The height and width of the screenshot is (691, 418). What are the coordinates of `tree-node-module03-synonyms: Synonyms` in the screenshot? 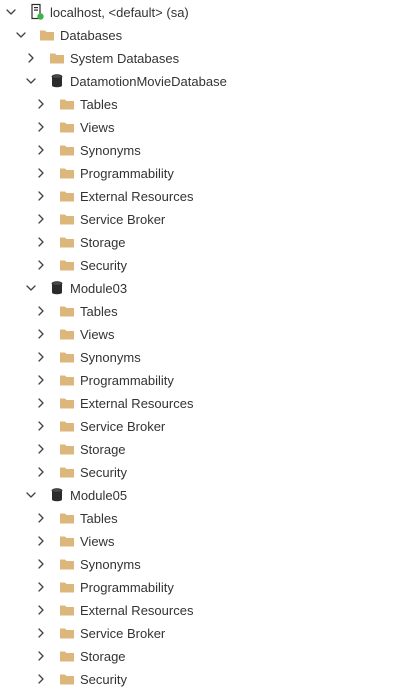 It's located at (209, 357).